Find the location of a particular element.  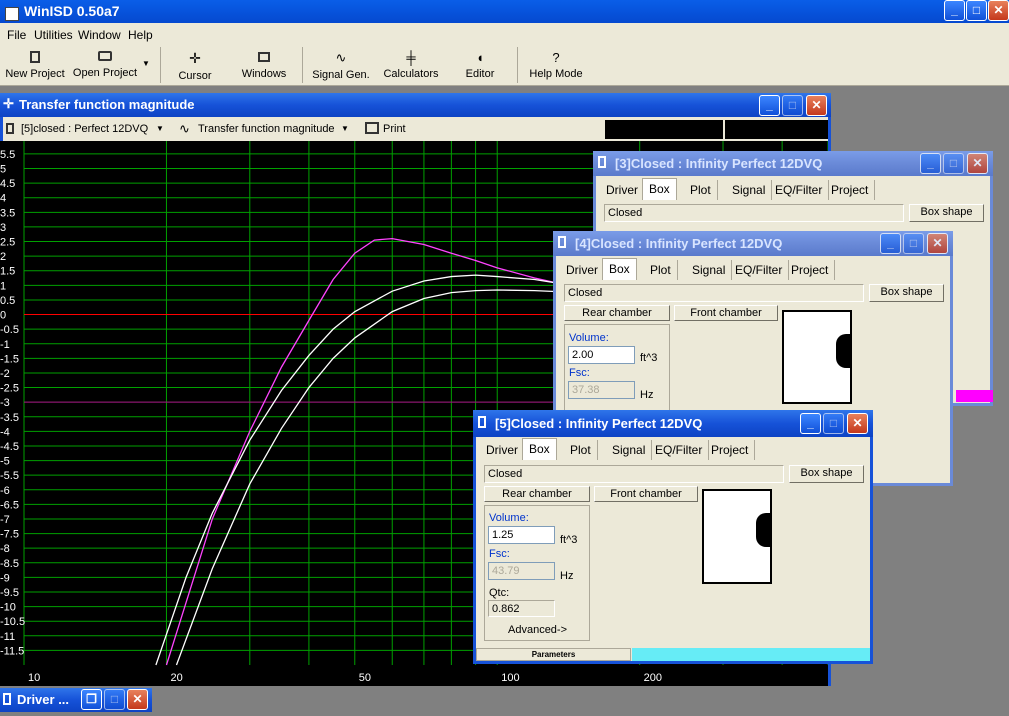

windows-label: Windows is located at coordinates (264, 74).